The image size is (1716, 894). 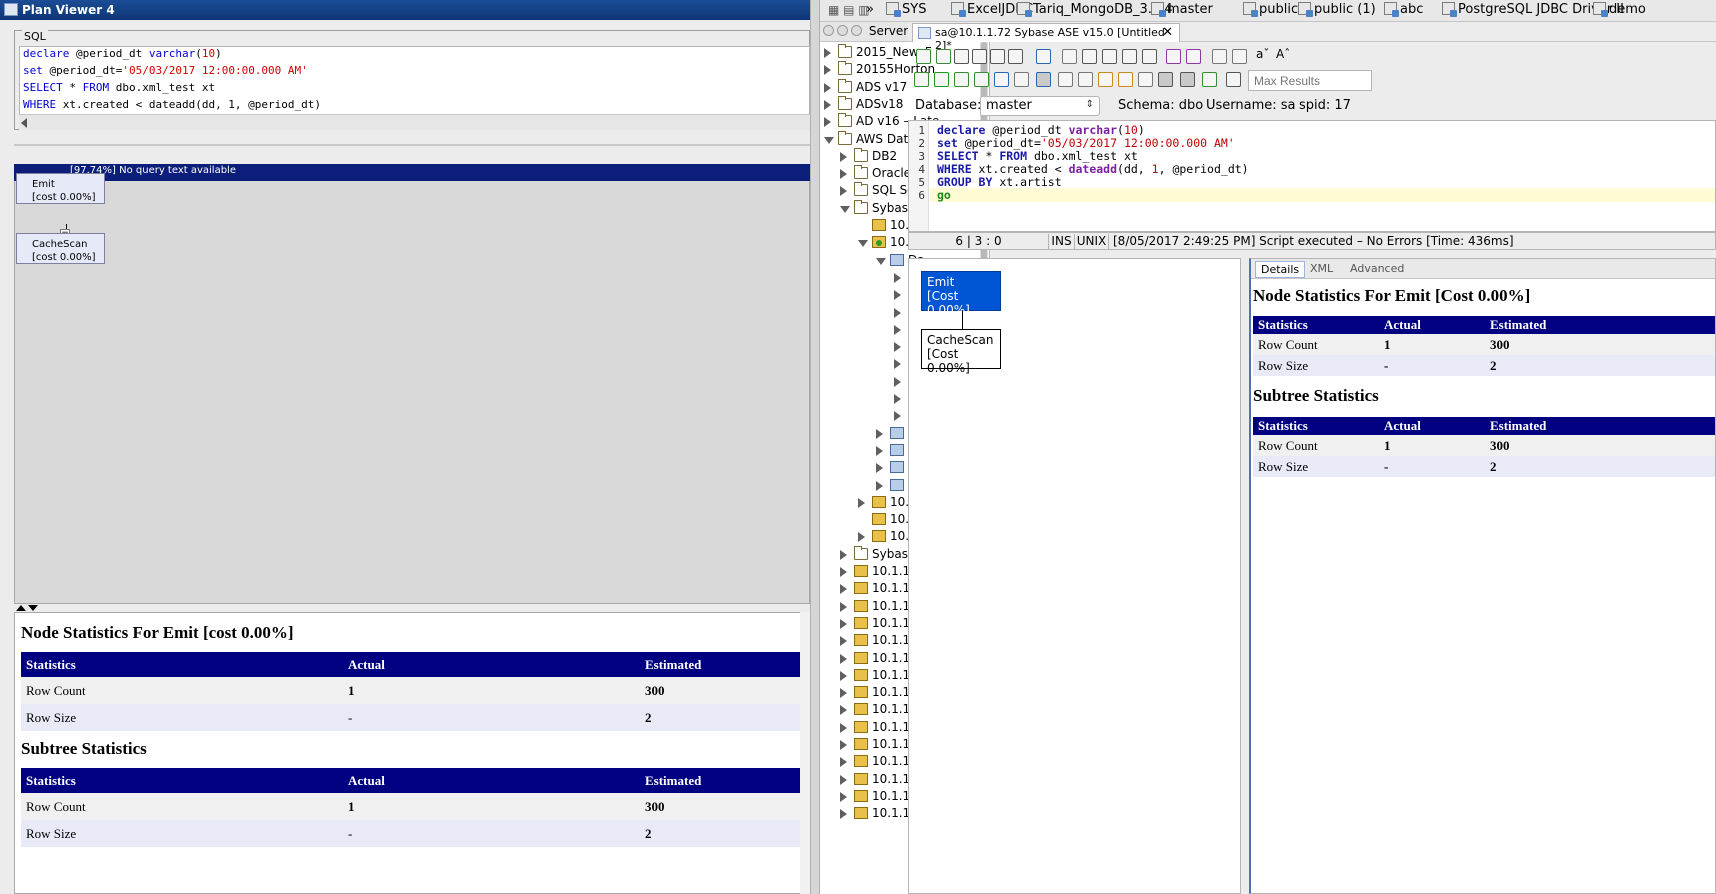 I want to click on save-all-icon, so click(x=997, y=56).